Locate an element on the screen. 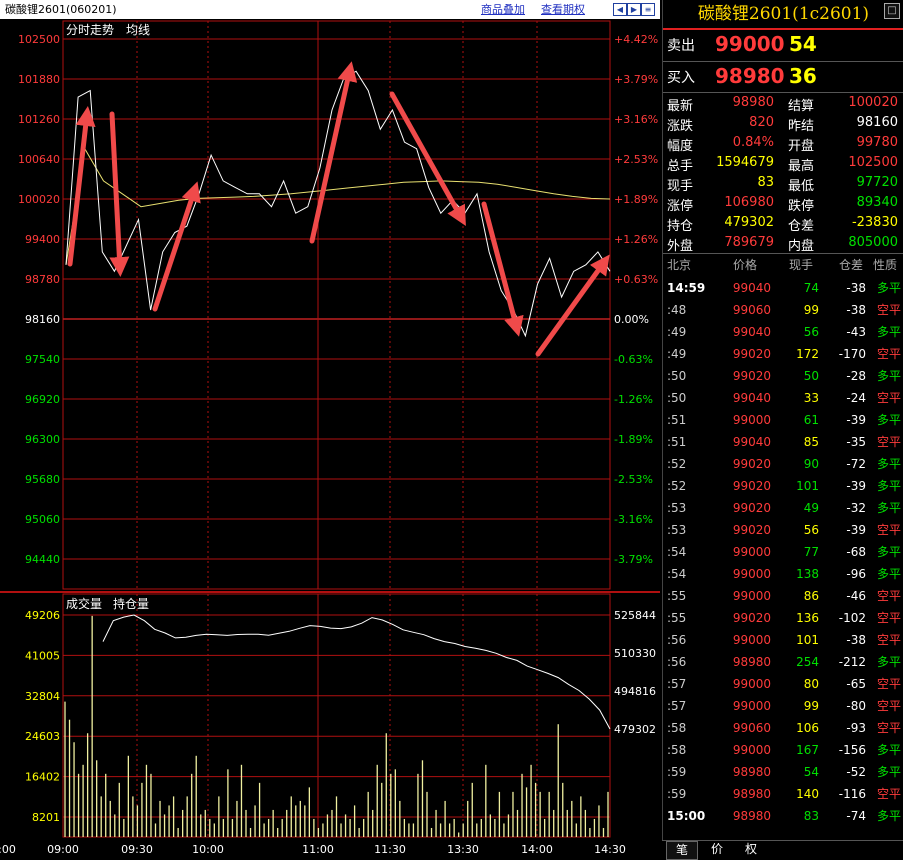  time-tick-label: 14:30 is located at coordinates (610, 849).